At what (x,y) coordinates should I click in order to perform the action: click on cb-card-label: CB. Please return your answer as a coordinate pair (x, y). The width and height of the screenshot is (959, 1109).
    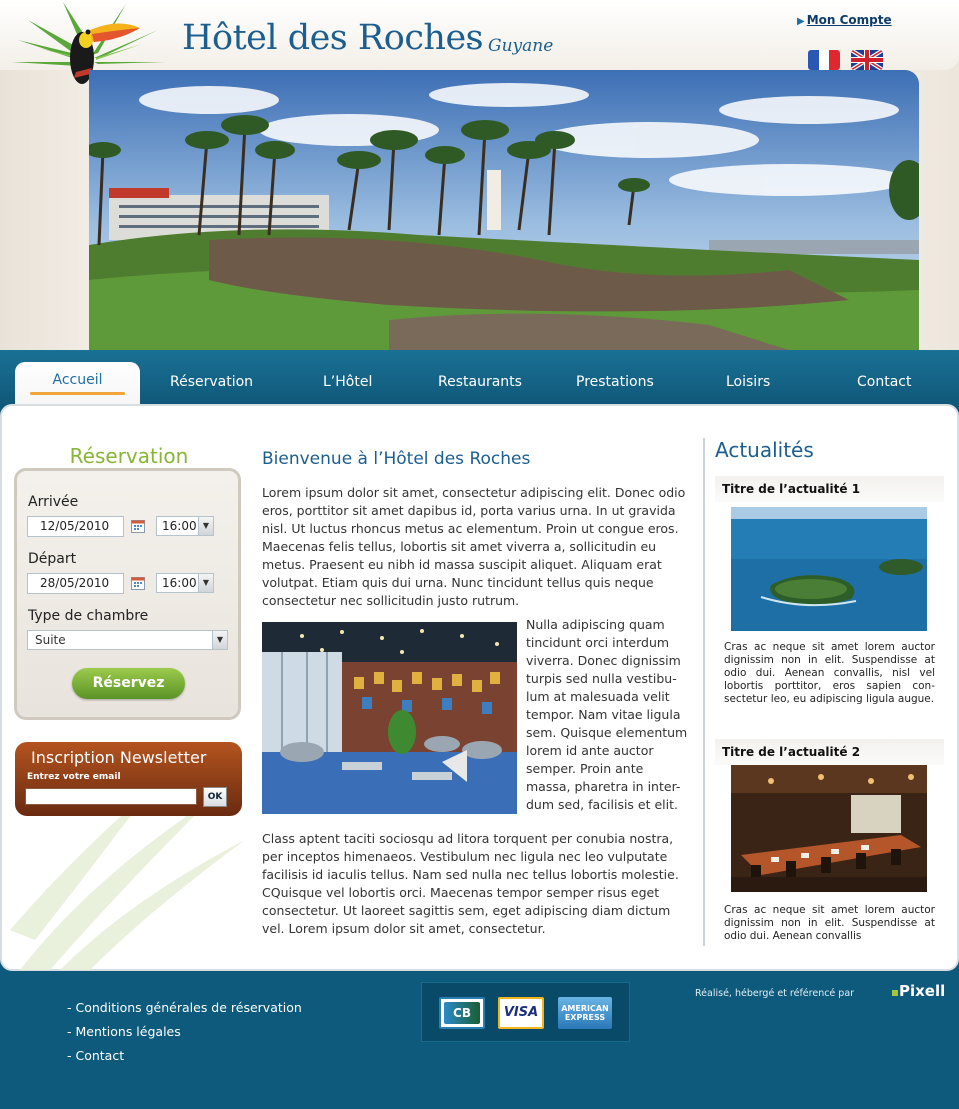
    Looking at the image, I should click on (462, 1013).